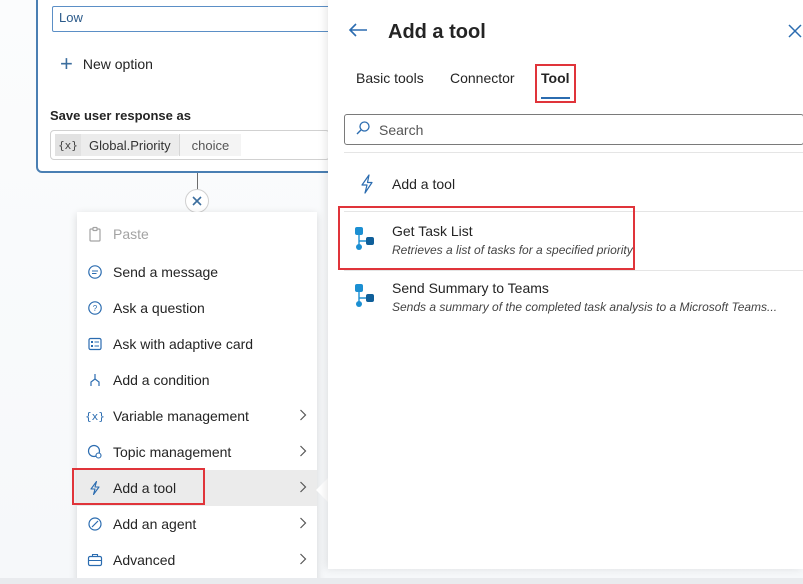 The width and height of the screenshot is (803, 584). I want to click on menu-item-send-message: Send a message, so click(197, 272).